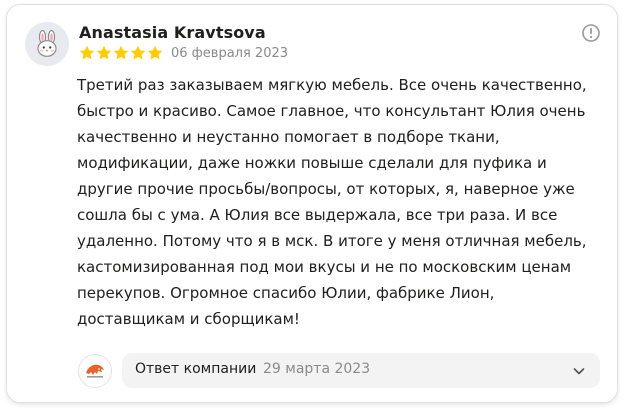 The image size is (629, 411). I want to click on author-name: Anastasia Kravtsova, so click(172, 32).